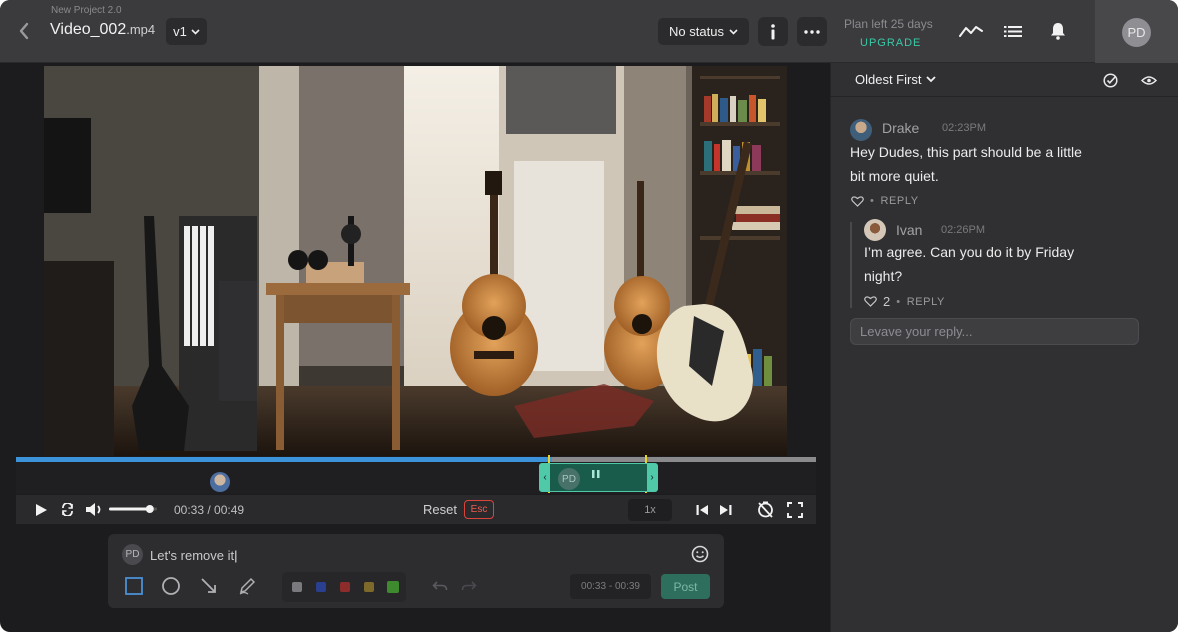 This screenshot has height=632, width=1178. I want to click on file-name-base: Video_002, so click(88, 29).